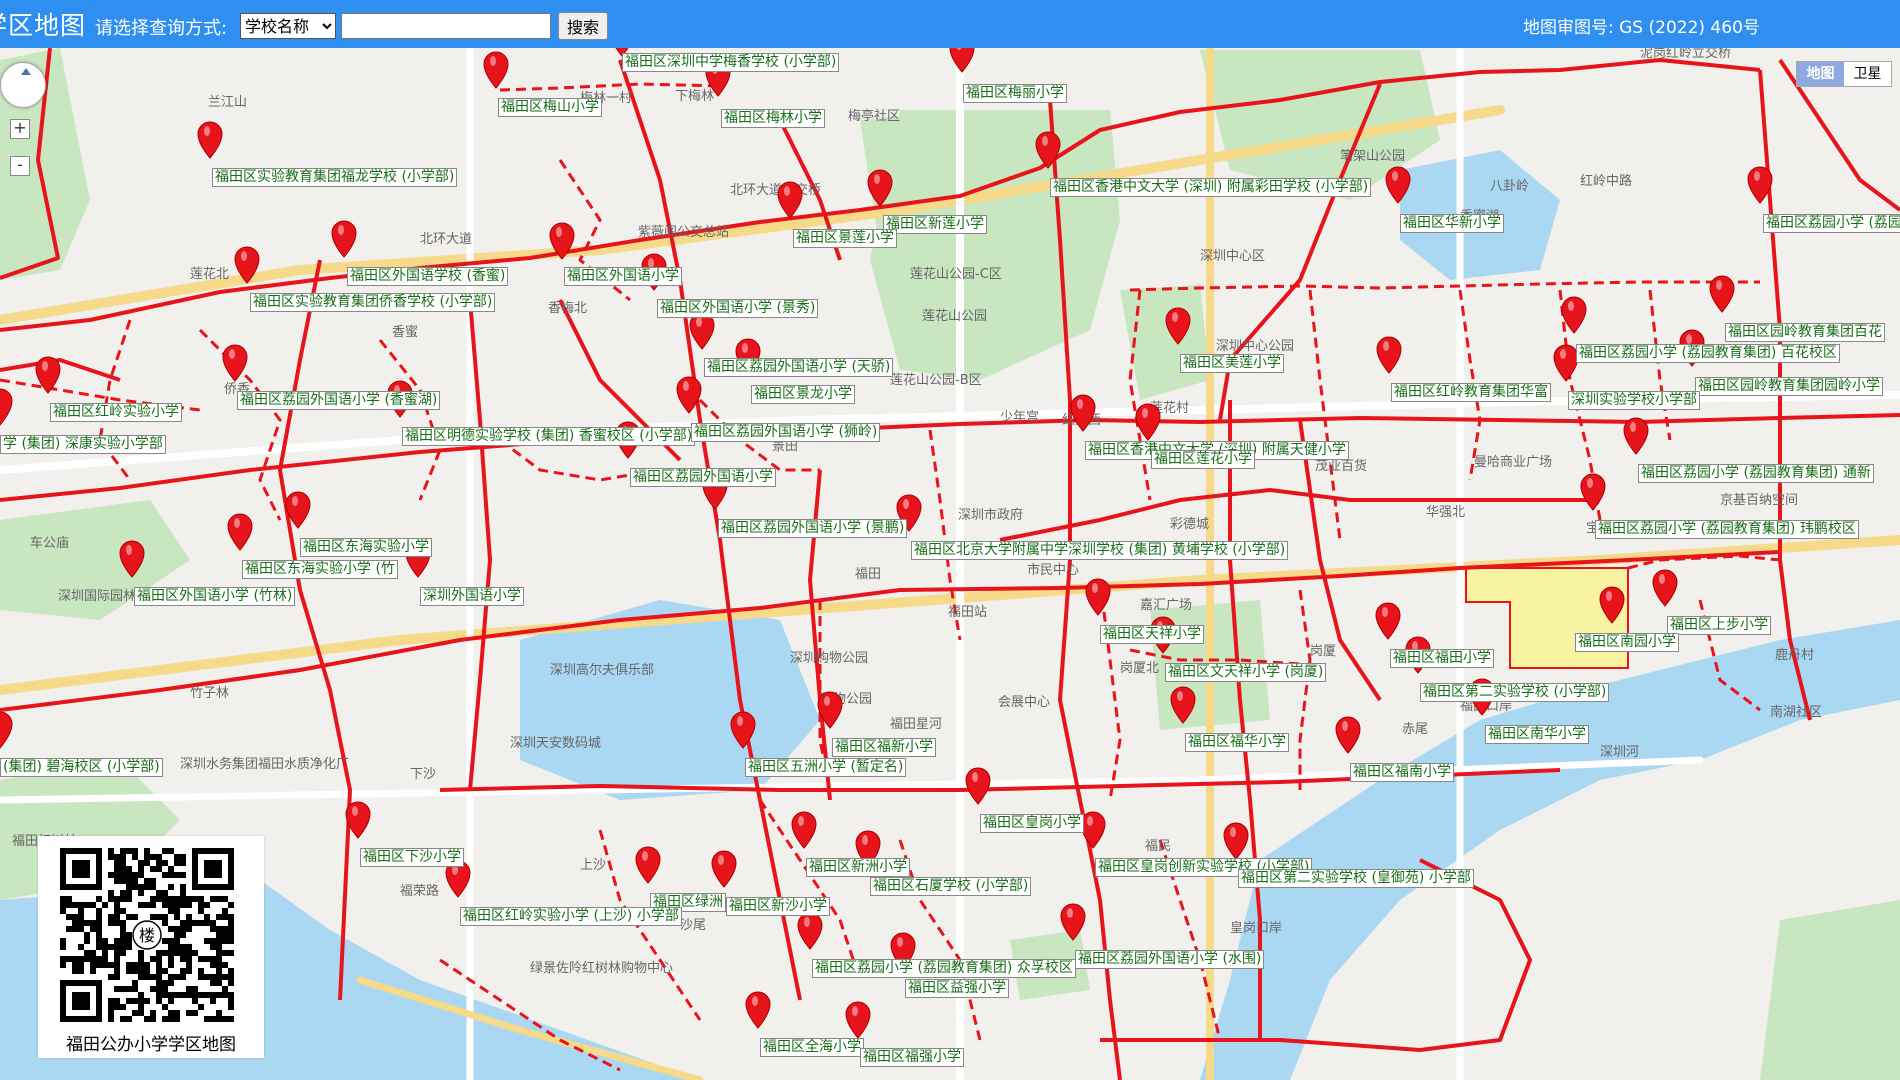 The height and width of the screenshot is (1080, 1900). What do you see at coordinates (1323, 651) in the screenshot?
I see `place-name: 岗厦` at bounding box center [1323, 651].